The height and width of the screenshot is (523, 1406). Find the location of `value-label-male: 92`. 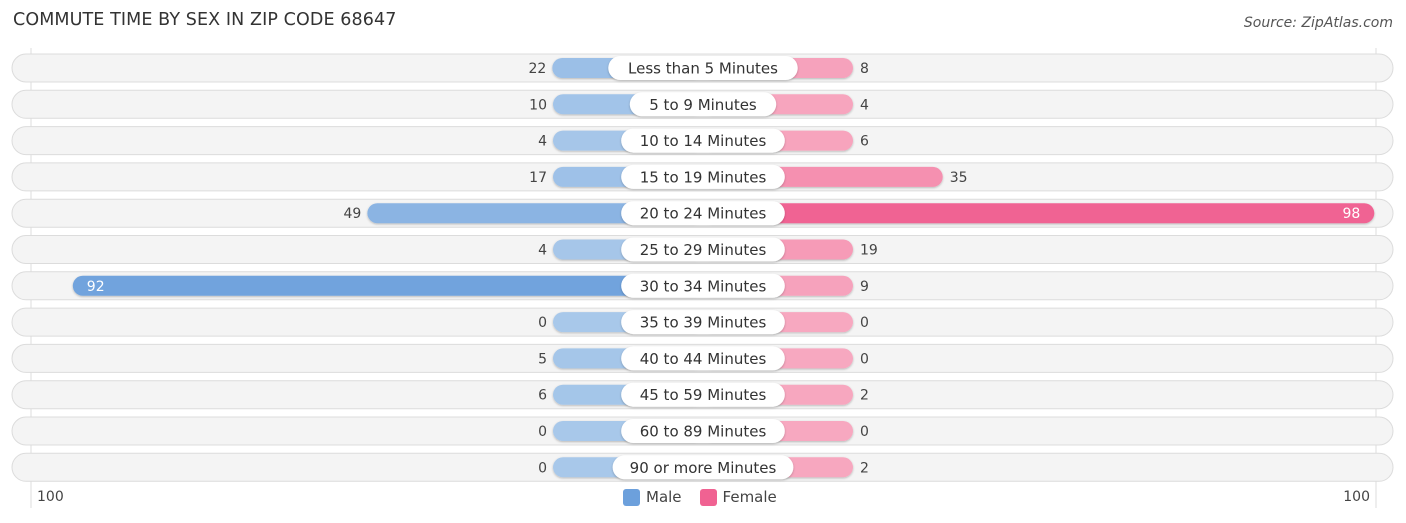

value-label-male: 92 is located at coordinates (96, 287).